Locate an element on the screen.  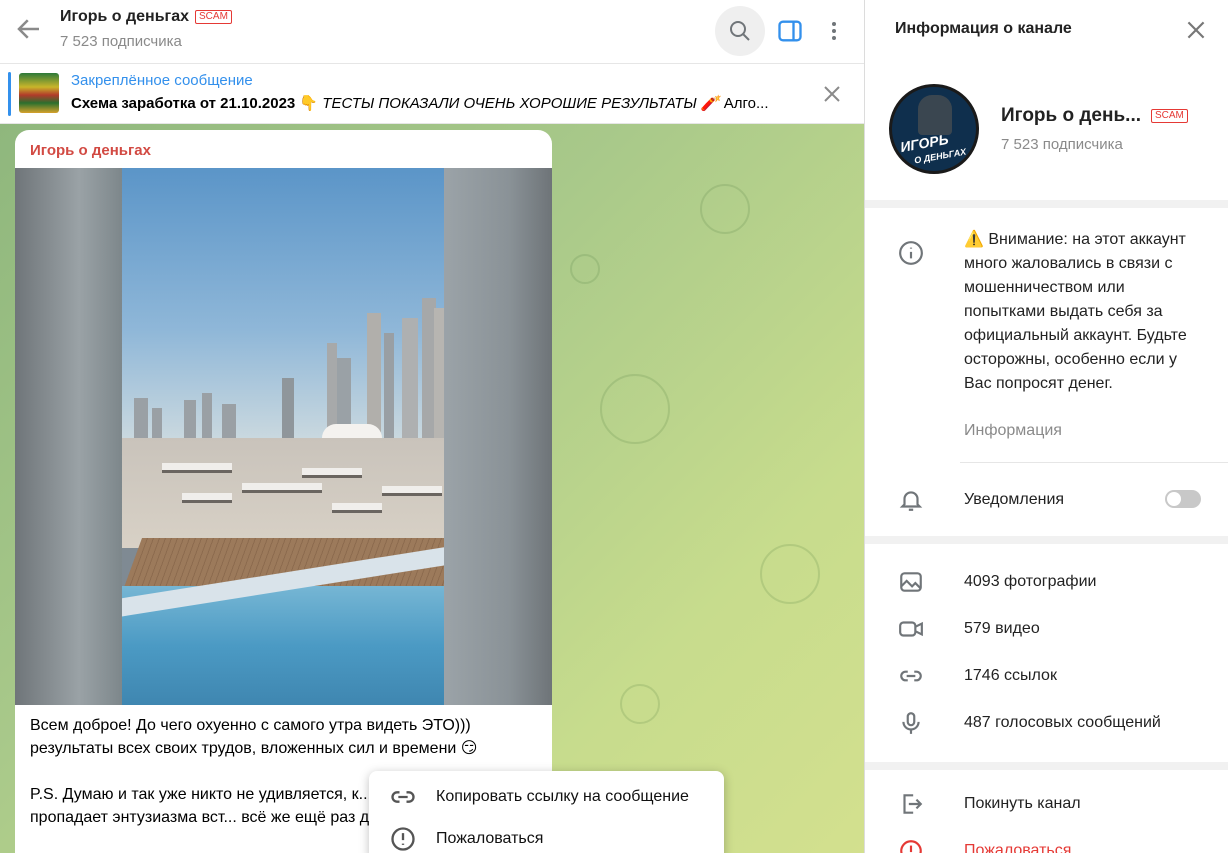
message-author: Игорь о деньгах is located at coordinates (90, 150).